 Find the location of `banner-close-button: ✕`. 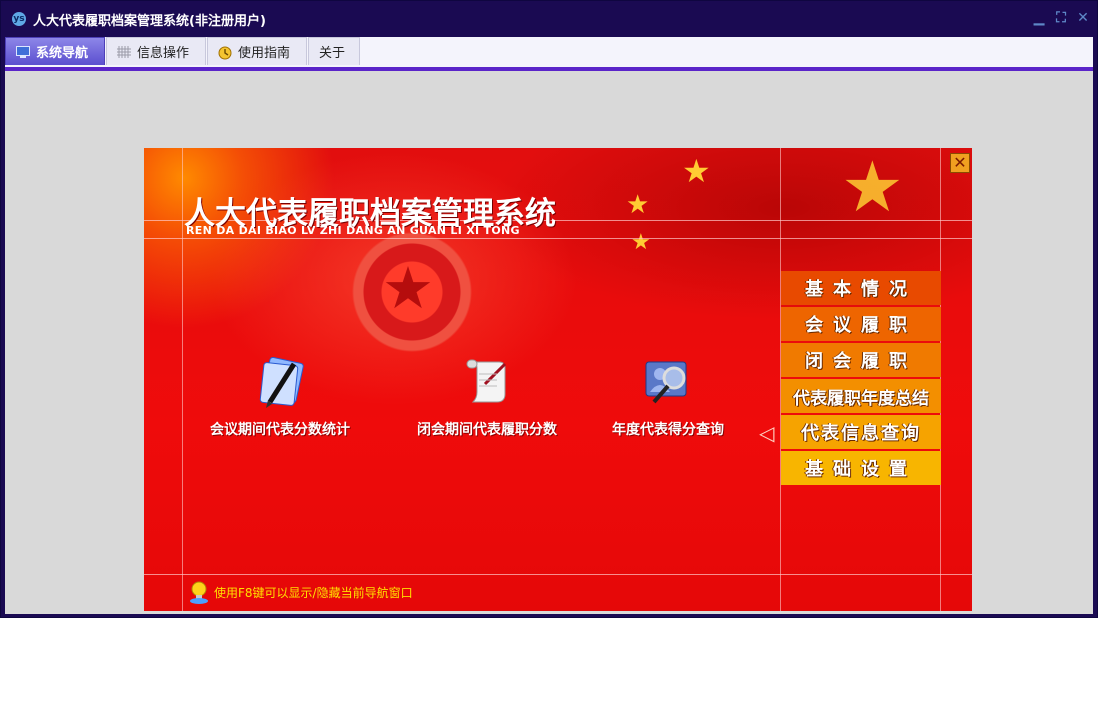

banner-close-button: ✕ is located at coordinates (960, 163).